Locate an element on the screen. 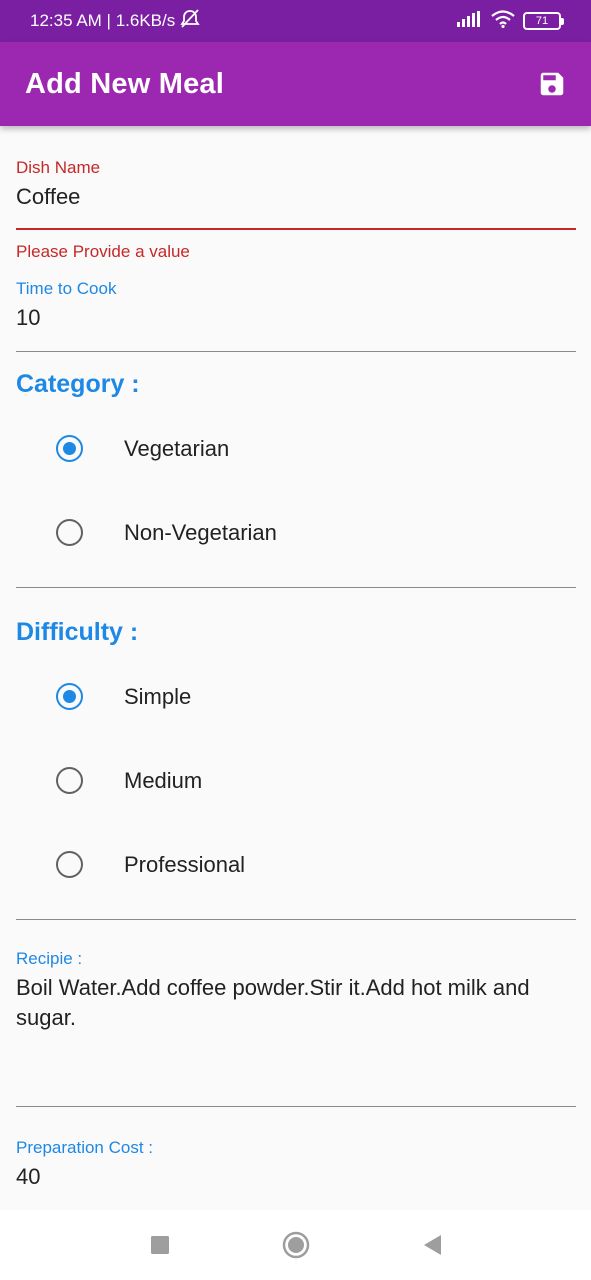 The image size is (591, 1280). radio-vegetarian: Vegetarian is located at coordinates (142, 448).